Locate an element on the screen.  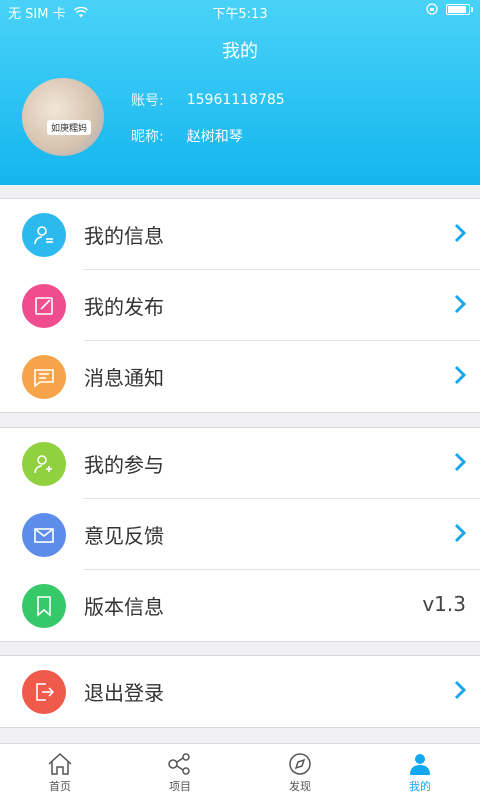
menu-item-feedback: 意见反馈 is located at coordinates (240, 534).